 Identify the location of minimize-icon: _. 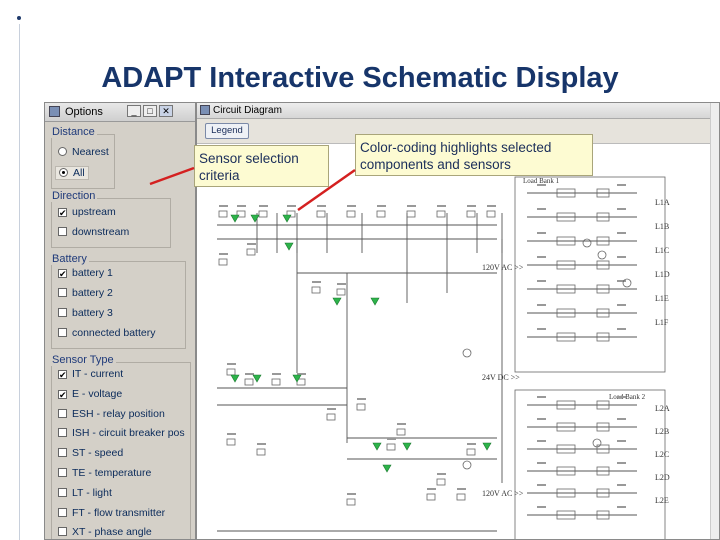
(134, 111).